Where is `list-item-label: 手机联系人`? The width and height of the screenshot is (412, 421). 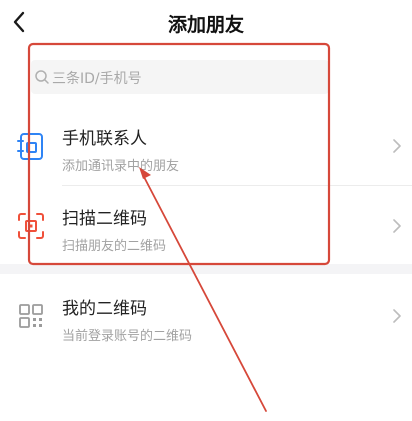
list-item-label: 手机联系人 is located at coordinates (104, 139).